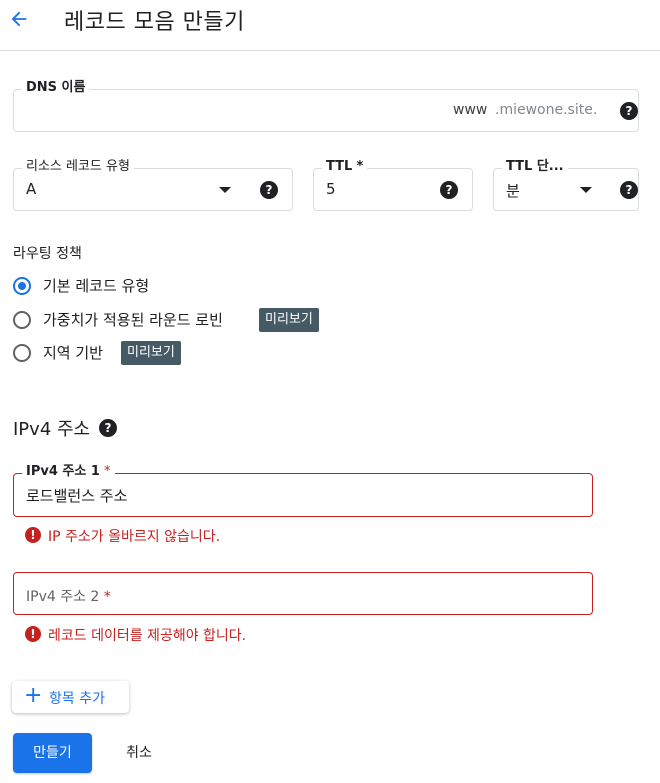 The width and height of the screenshot is (660, 783). Describe the element at coordinates (163, 286) in the screenshot. I see `radio-option-default: 기본 레코드 유형` at that location.